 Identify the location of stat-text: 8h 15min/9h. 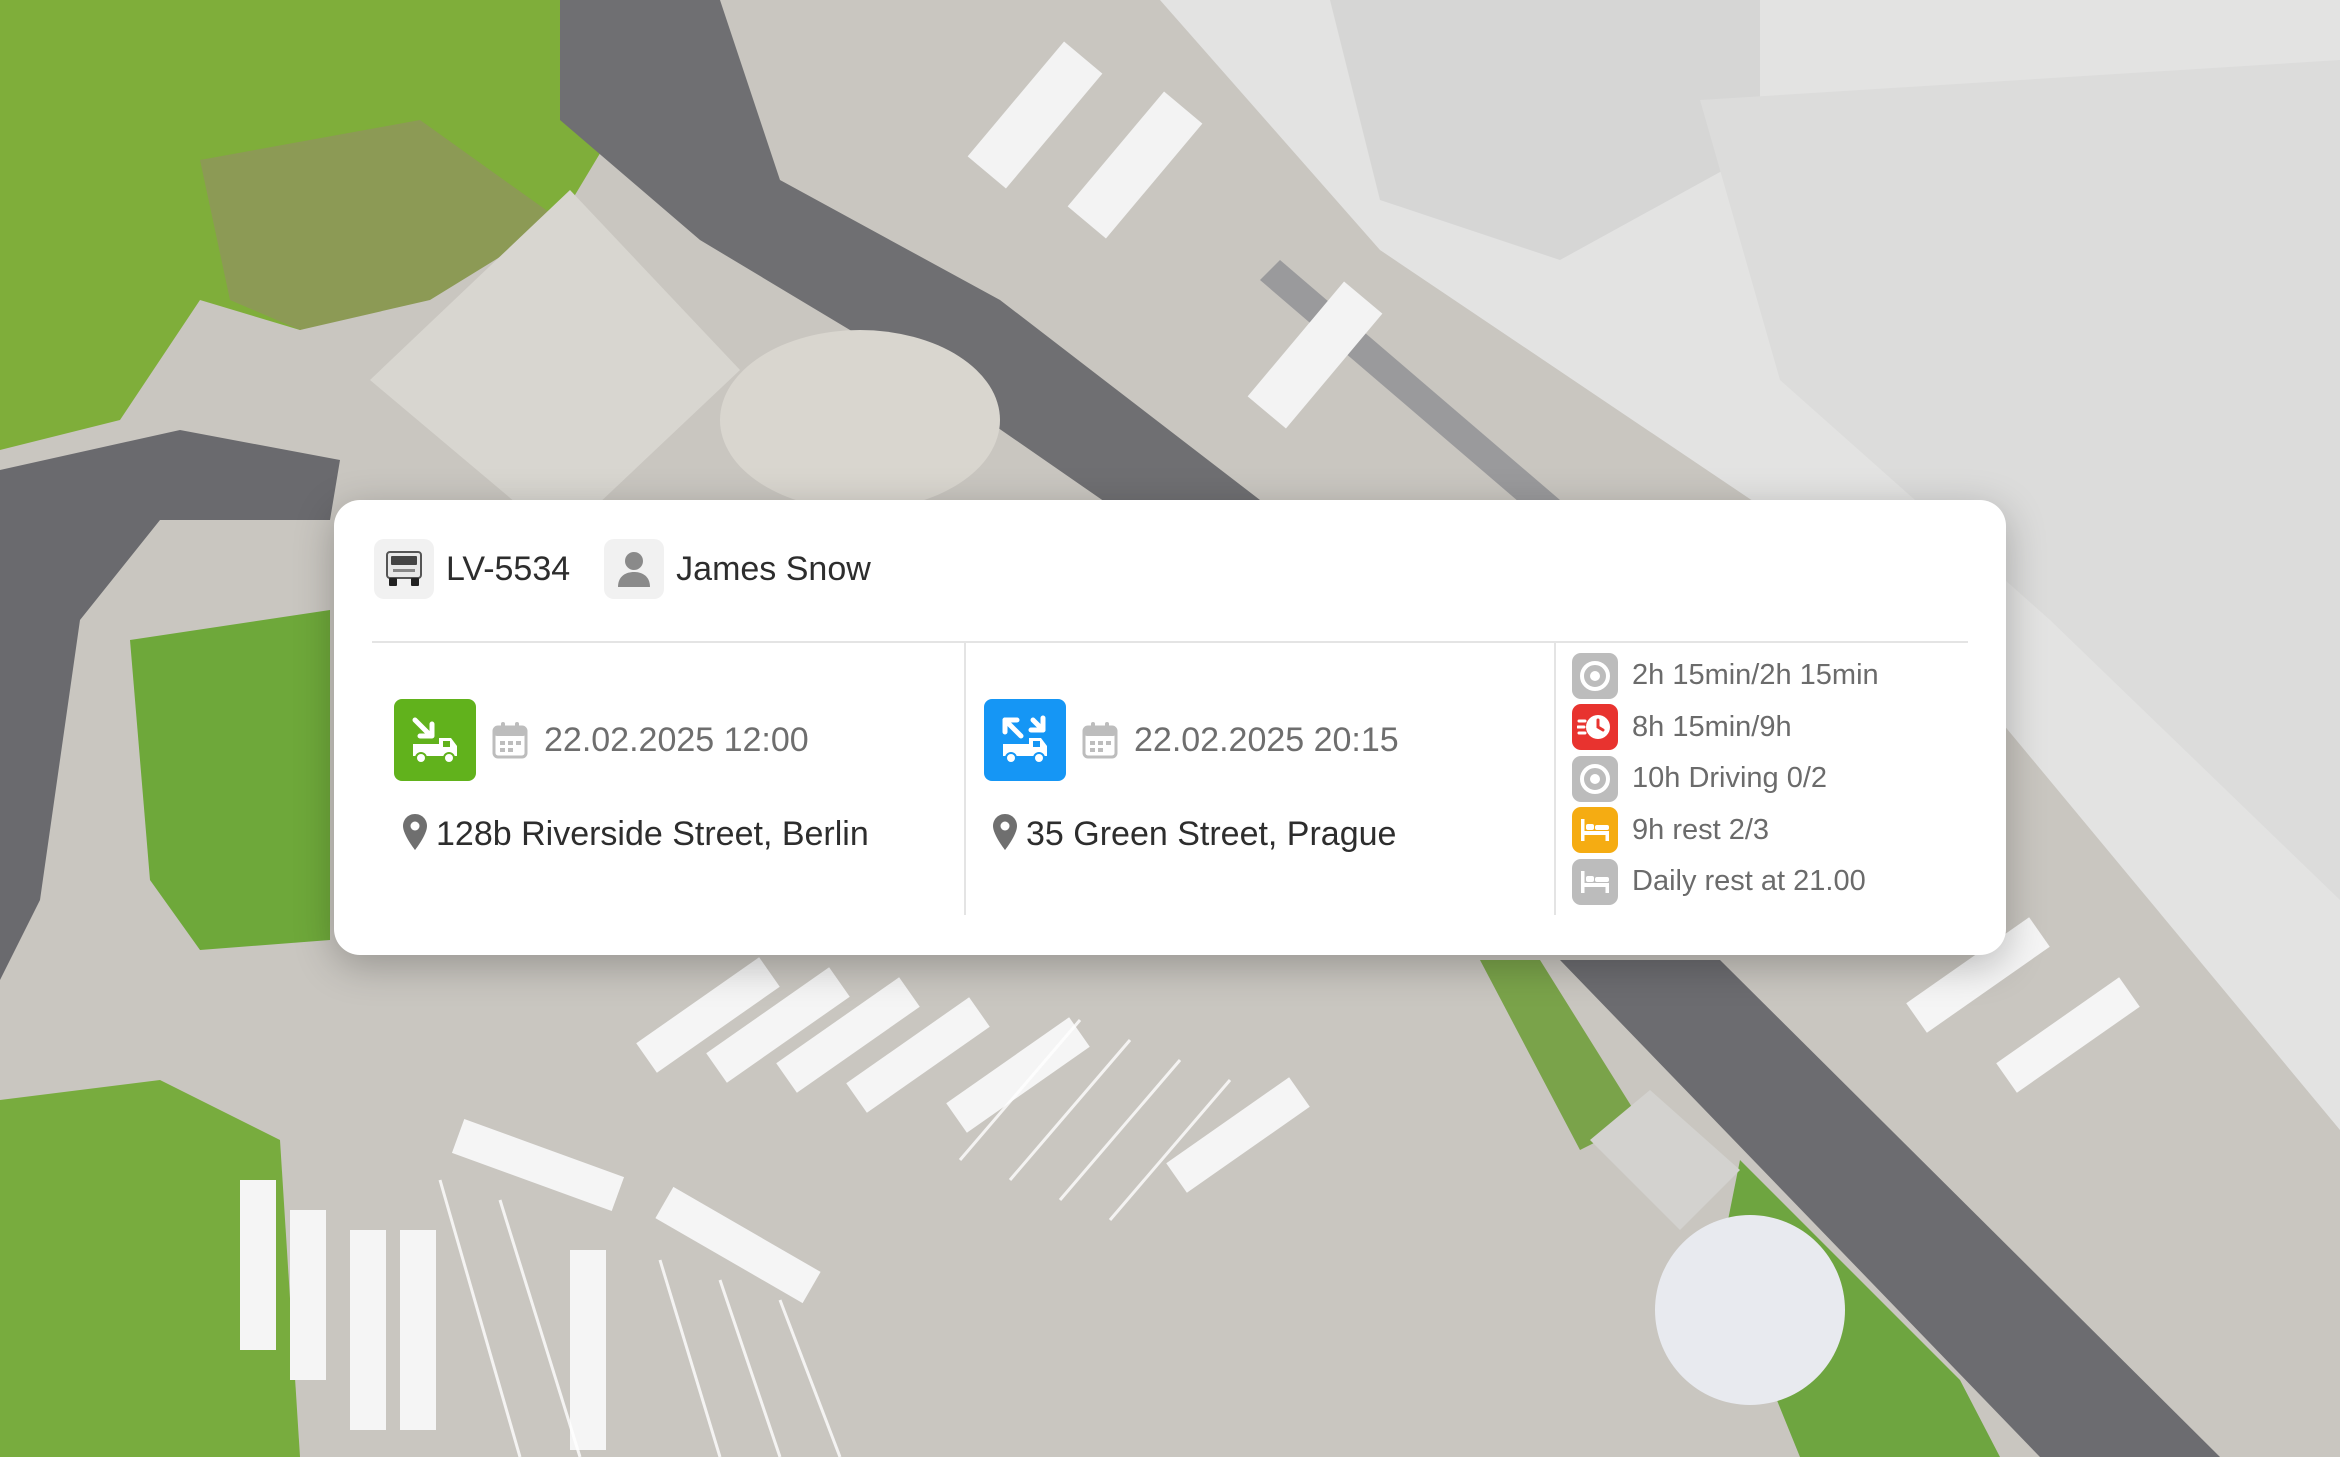
(1712, 726).